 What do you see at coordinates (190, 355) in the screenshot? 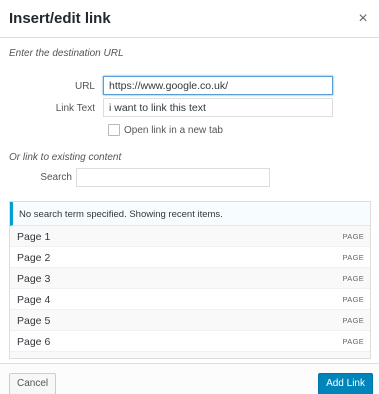
I see `list-item-partial` at bounding box center [190, 355].